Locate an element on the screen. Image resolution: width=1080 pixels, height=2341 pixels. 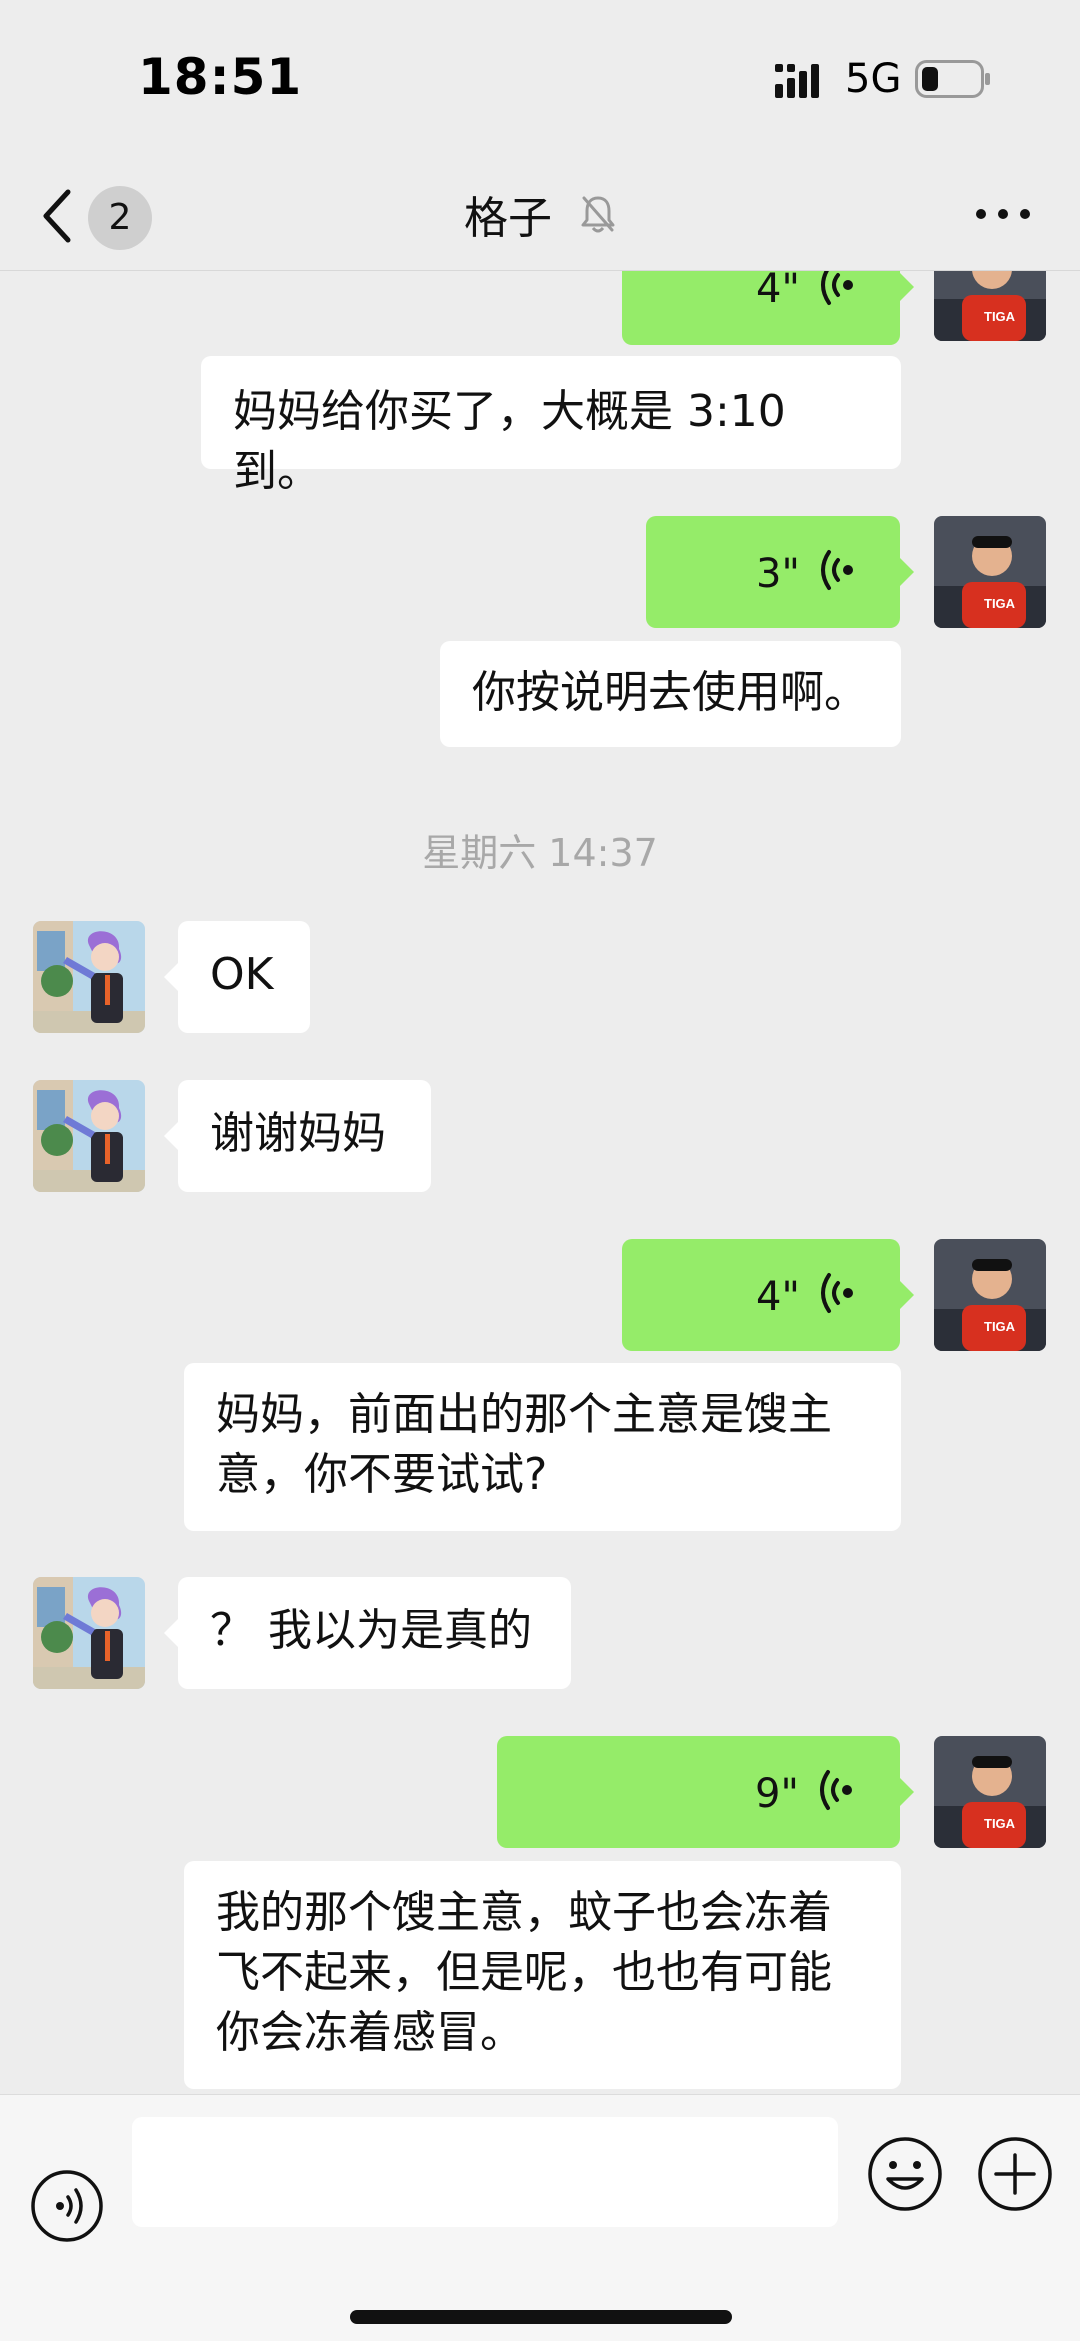
network-label: 5G is located at coordinates (873, 79).